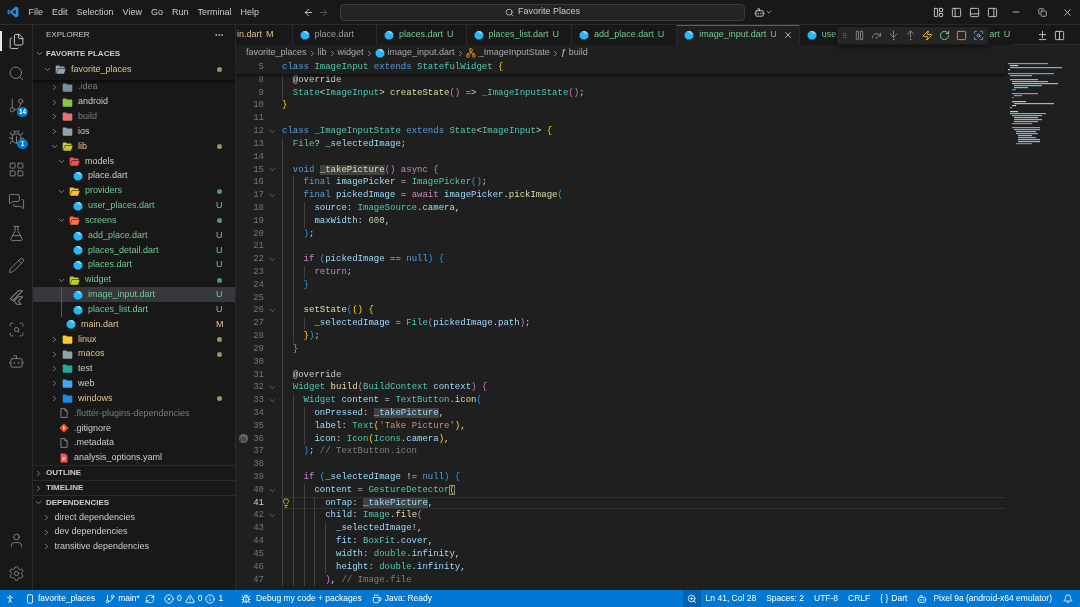  Describe the element at coordinates (992, 12) in the screenshot. I see `panel-right-icon` at that location.